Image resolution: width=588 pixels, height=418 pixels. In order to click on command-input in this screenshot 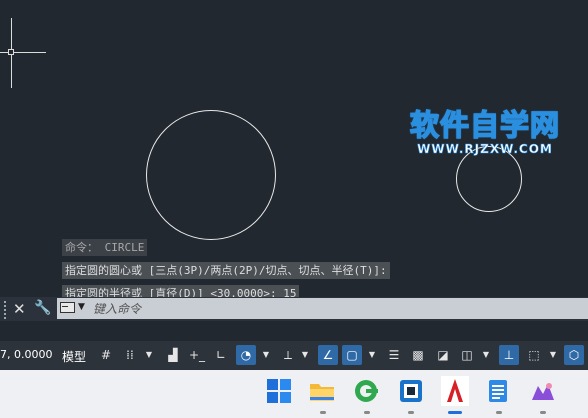, I will do `click(338, 308)`.